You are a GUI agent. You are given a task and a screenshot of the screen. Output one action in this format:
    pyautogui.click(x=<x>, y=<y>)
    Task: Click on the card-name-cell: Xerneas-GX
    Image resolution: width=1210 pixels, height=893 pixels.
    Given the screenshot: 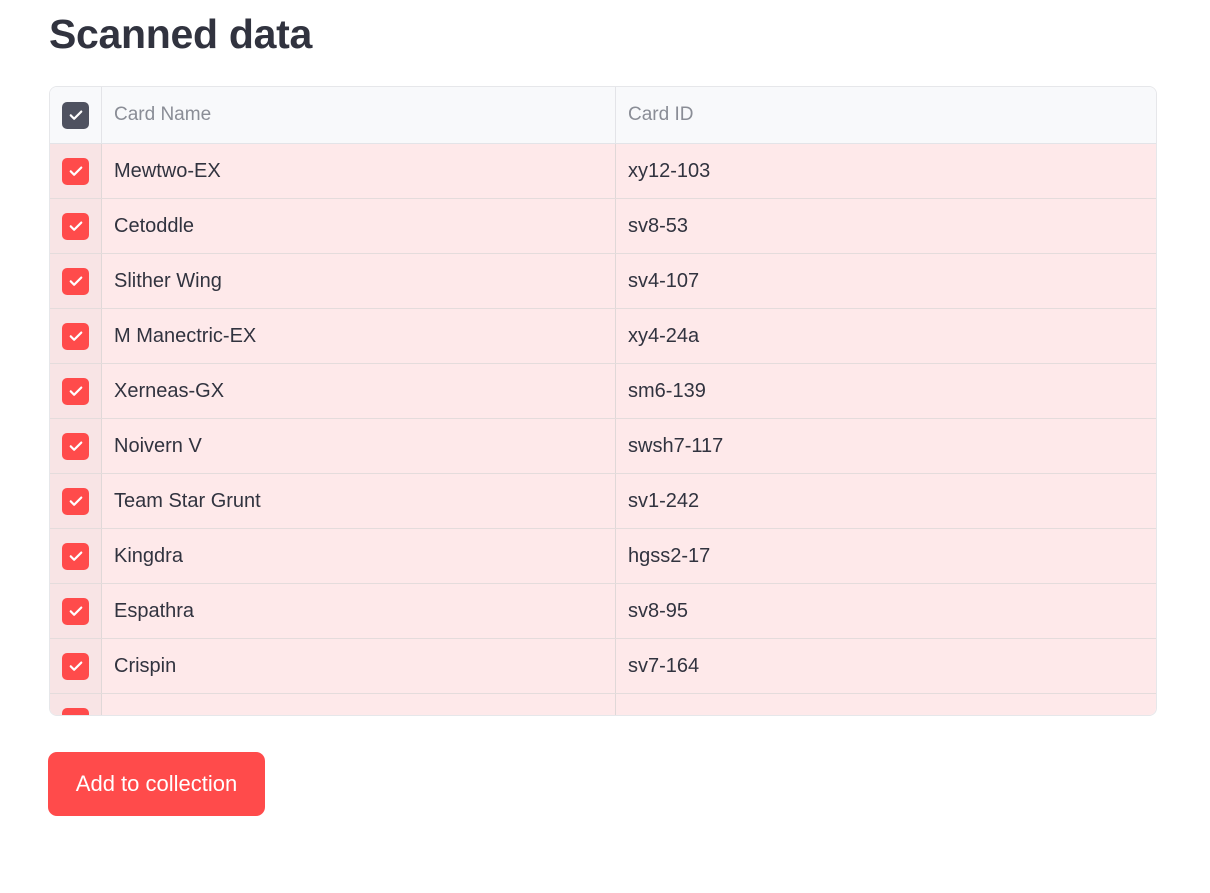 What is the action you would take?
    pyautogui.click(x=359, y=391)
    